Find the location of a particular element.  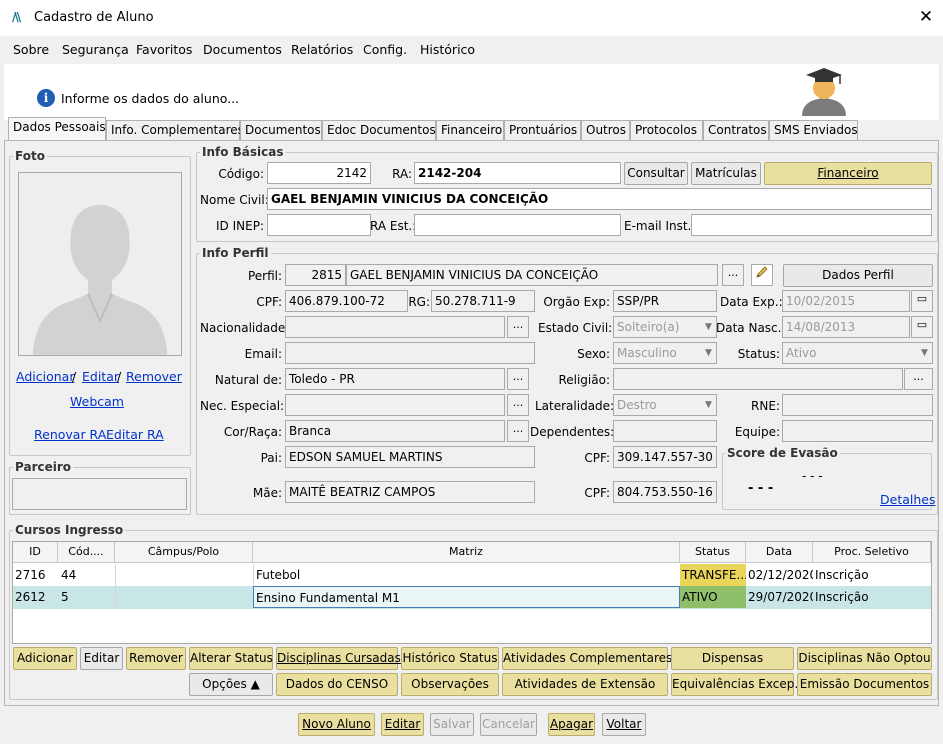

column-header: Proc. Seletivo is located at coordinates (872, 552).